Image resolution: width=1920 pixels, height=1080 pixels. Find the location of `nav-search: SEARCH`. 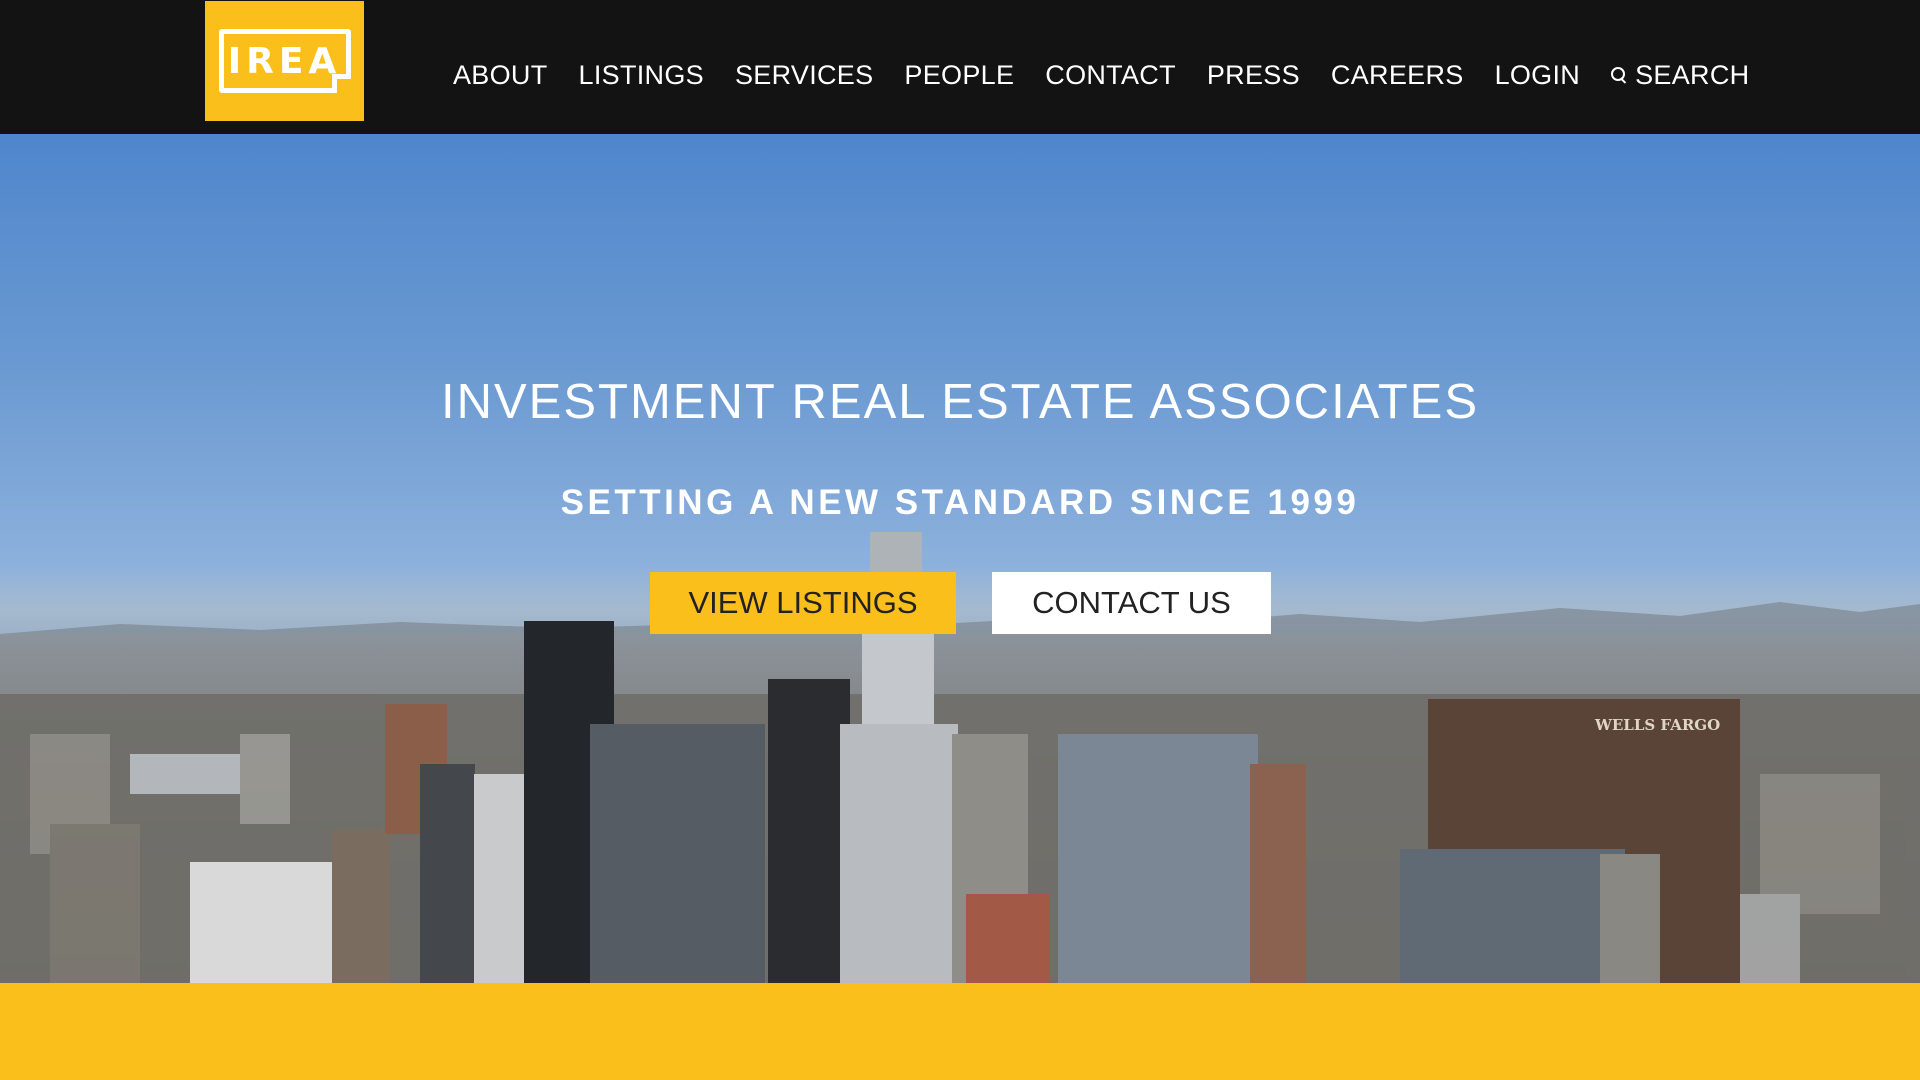

nav-search: SEARCH is located at coordinates (1680, 75).